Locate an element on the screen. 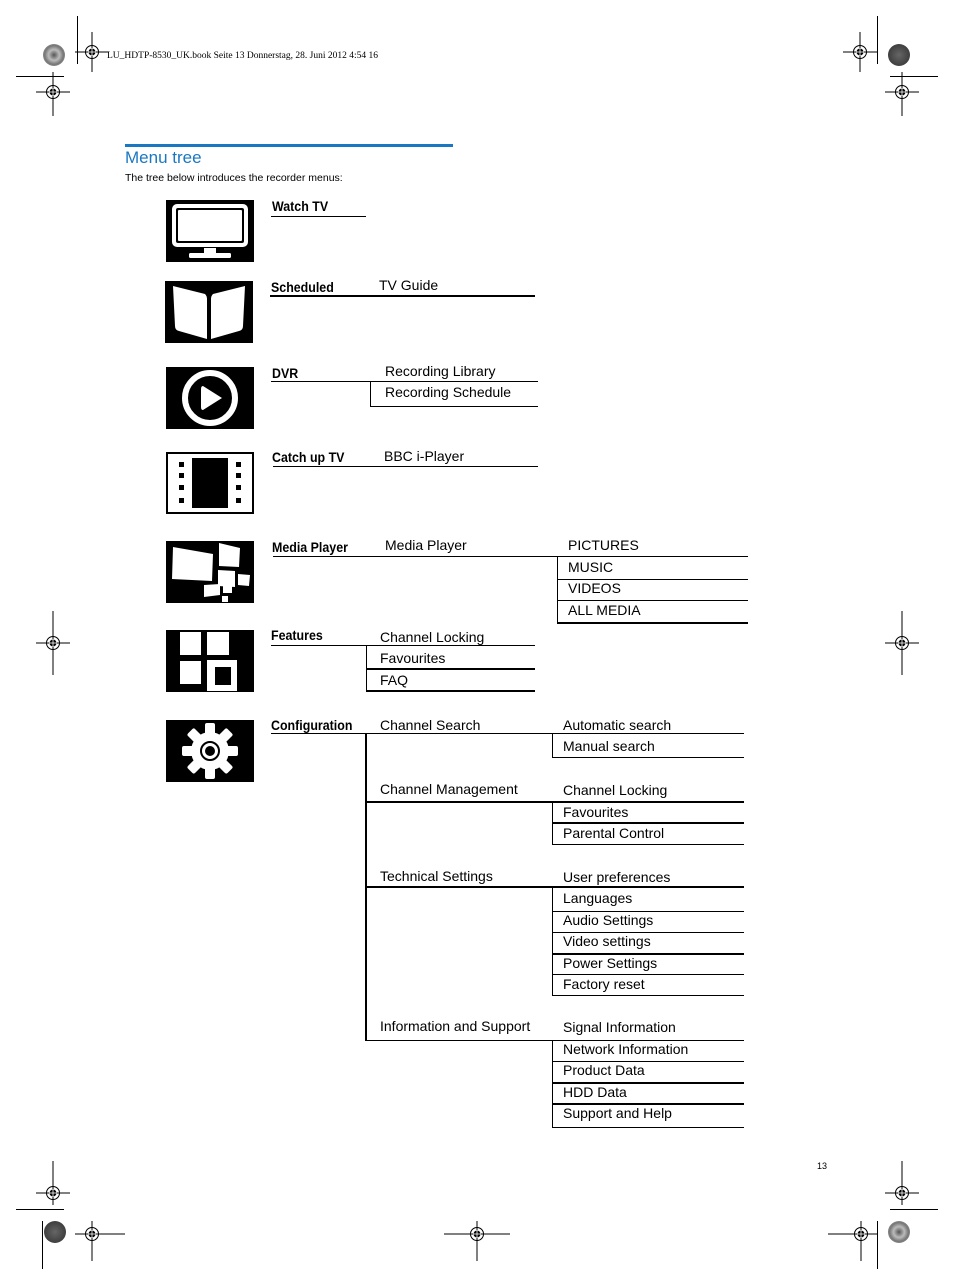 The width and height of the screenshot is (954, 1286). menu-item-music: MUSIC is located at coordinates (590, 567).